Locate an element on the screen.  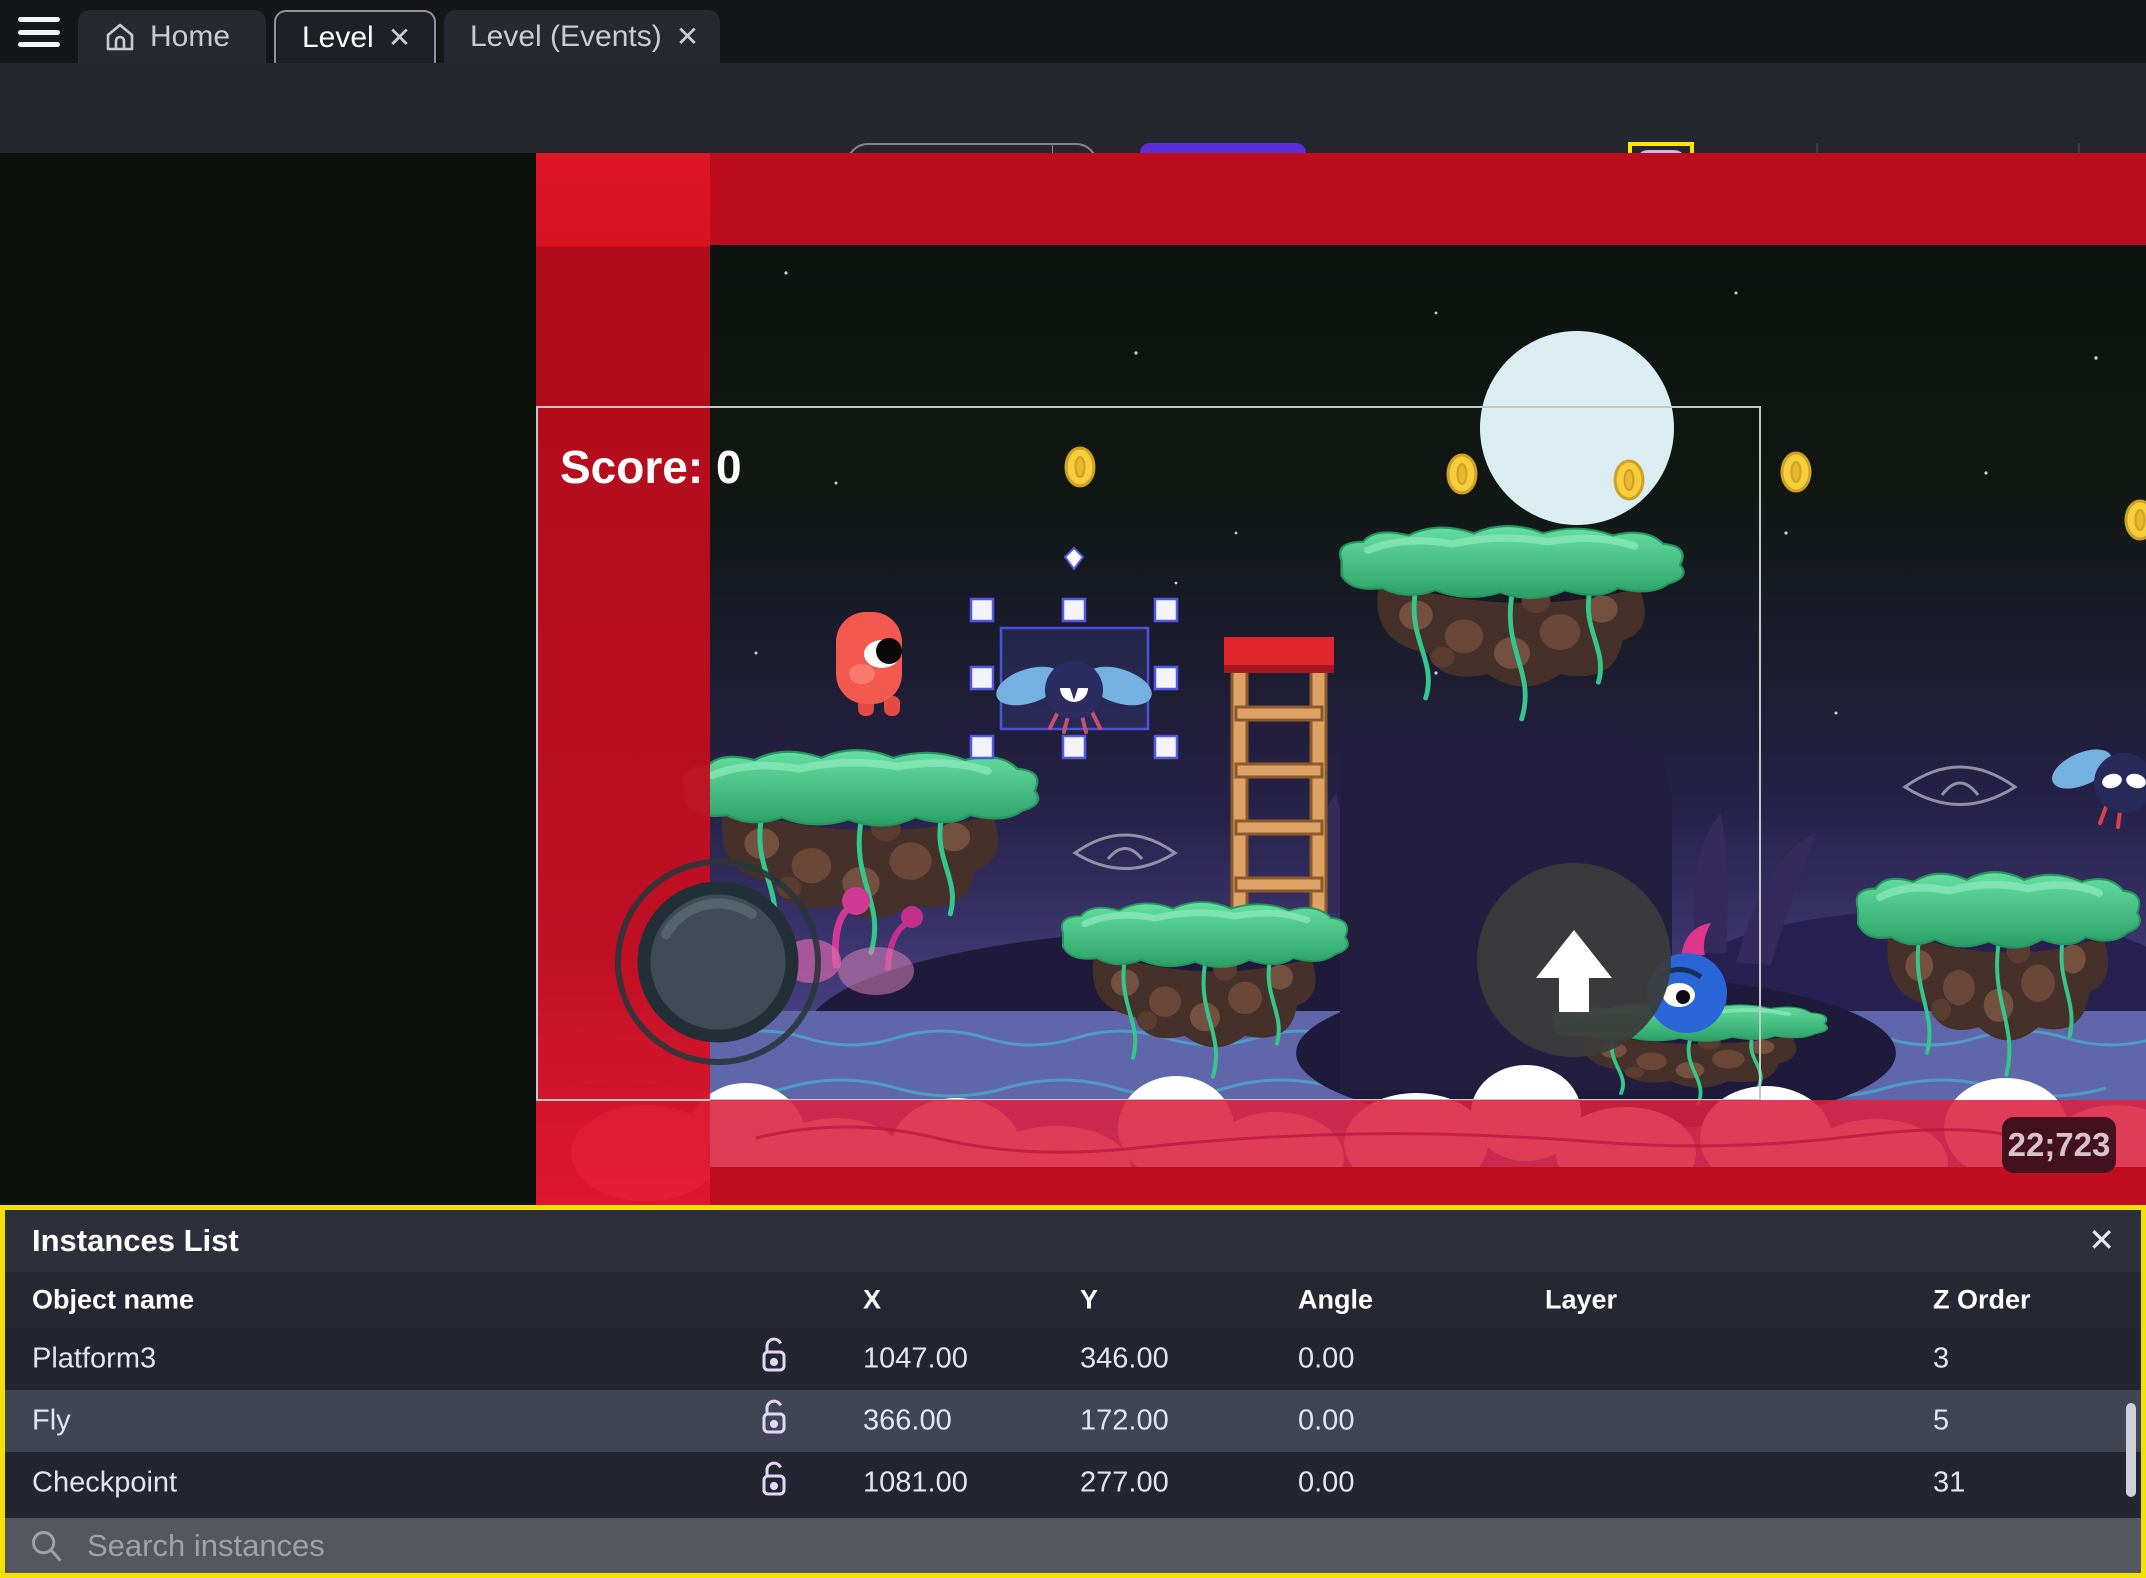
tab-level-events-label: Level (Events) is located at coordinates (566, 36).